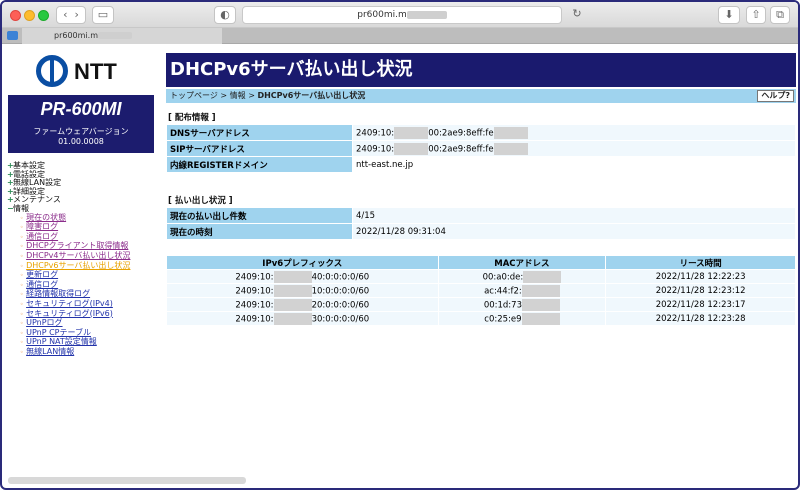 This screenshot has width=800, height=490. What do you see at coordinates (29, 15) in the screenshot?
I see `minimize-window-button` at bounding box center [29, 15].